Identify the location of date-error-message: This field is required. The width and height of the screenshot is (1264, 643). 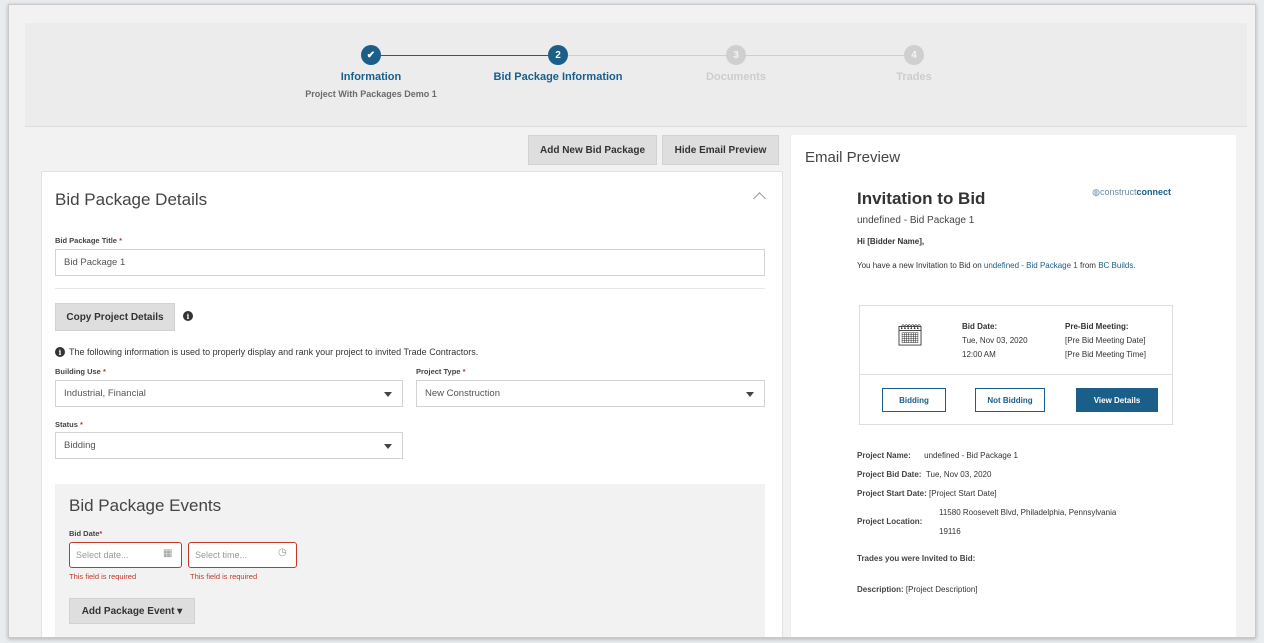
(103, 576).